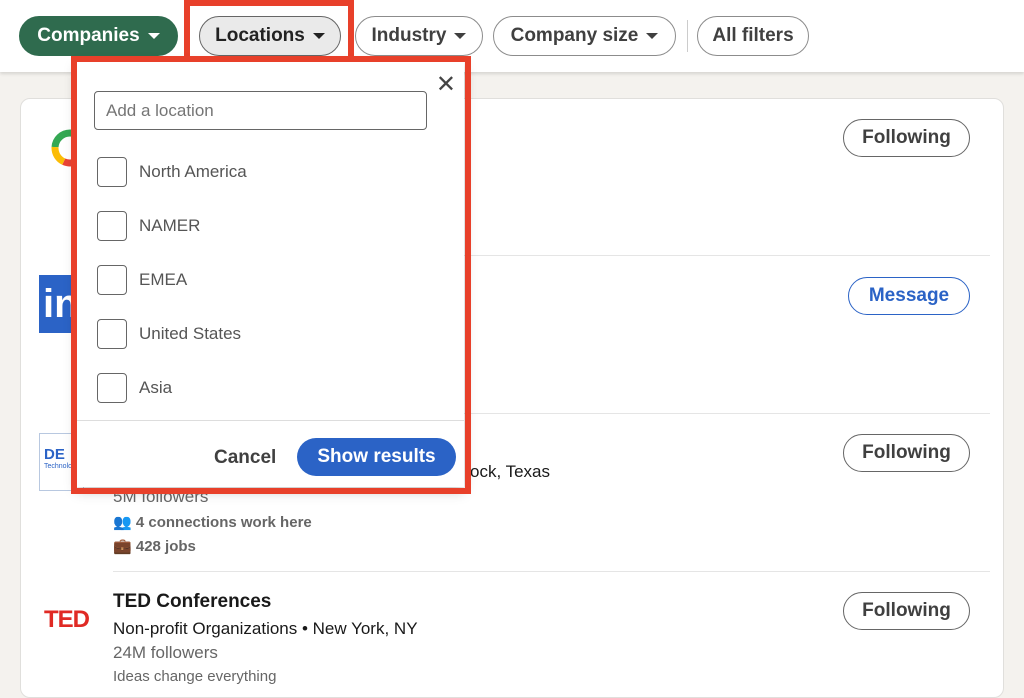 This screenshot has height=698, width=1024. I want to click on followers-count: 24M followers, so click(165, 652).